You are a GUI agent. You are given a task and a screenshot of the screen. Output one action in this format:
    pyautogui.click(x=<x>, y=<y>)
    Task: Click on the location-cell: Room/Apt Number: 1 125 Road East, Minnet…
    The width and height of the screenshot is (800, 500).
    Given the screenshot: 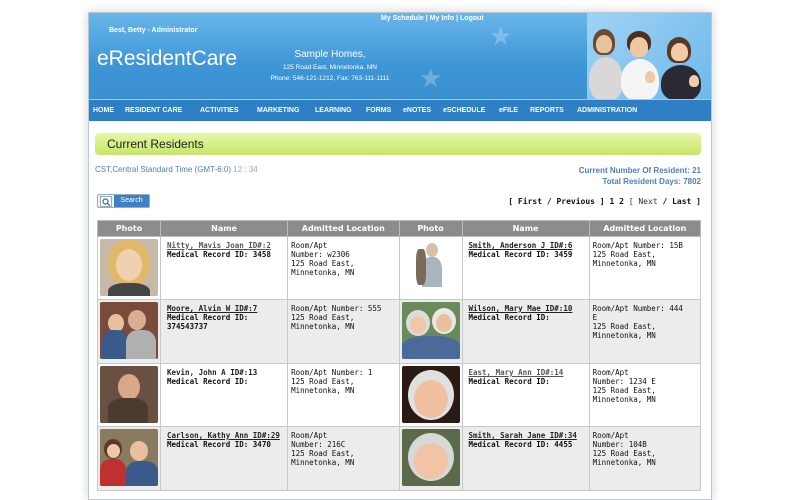 What is the action you would take?
    pyautogui.click(x=343, y=395)
    